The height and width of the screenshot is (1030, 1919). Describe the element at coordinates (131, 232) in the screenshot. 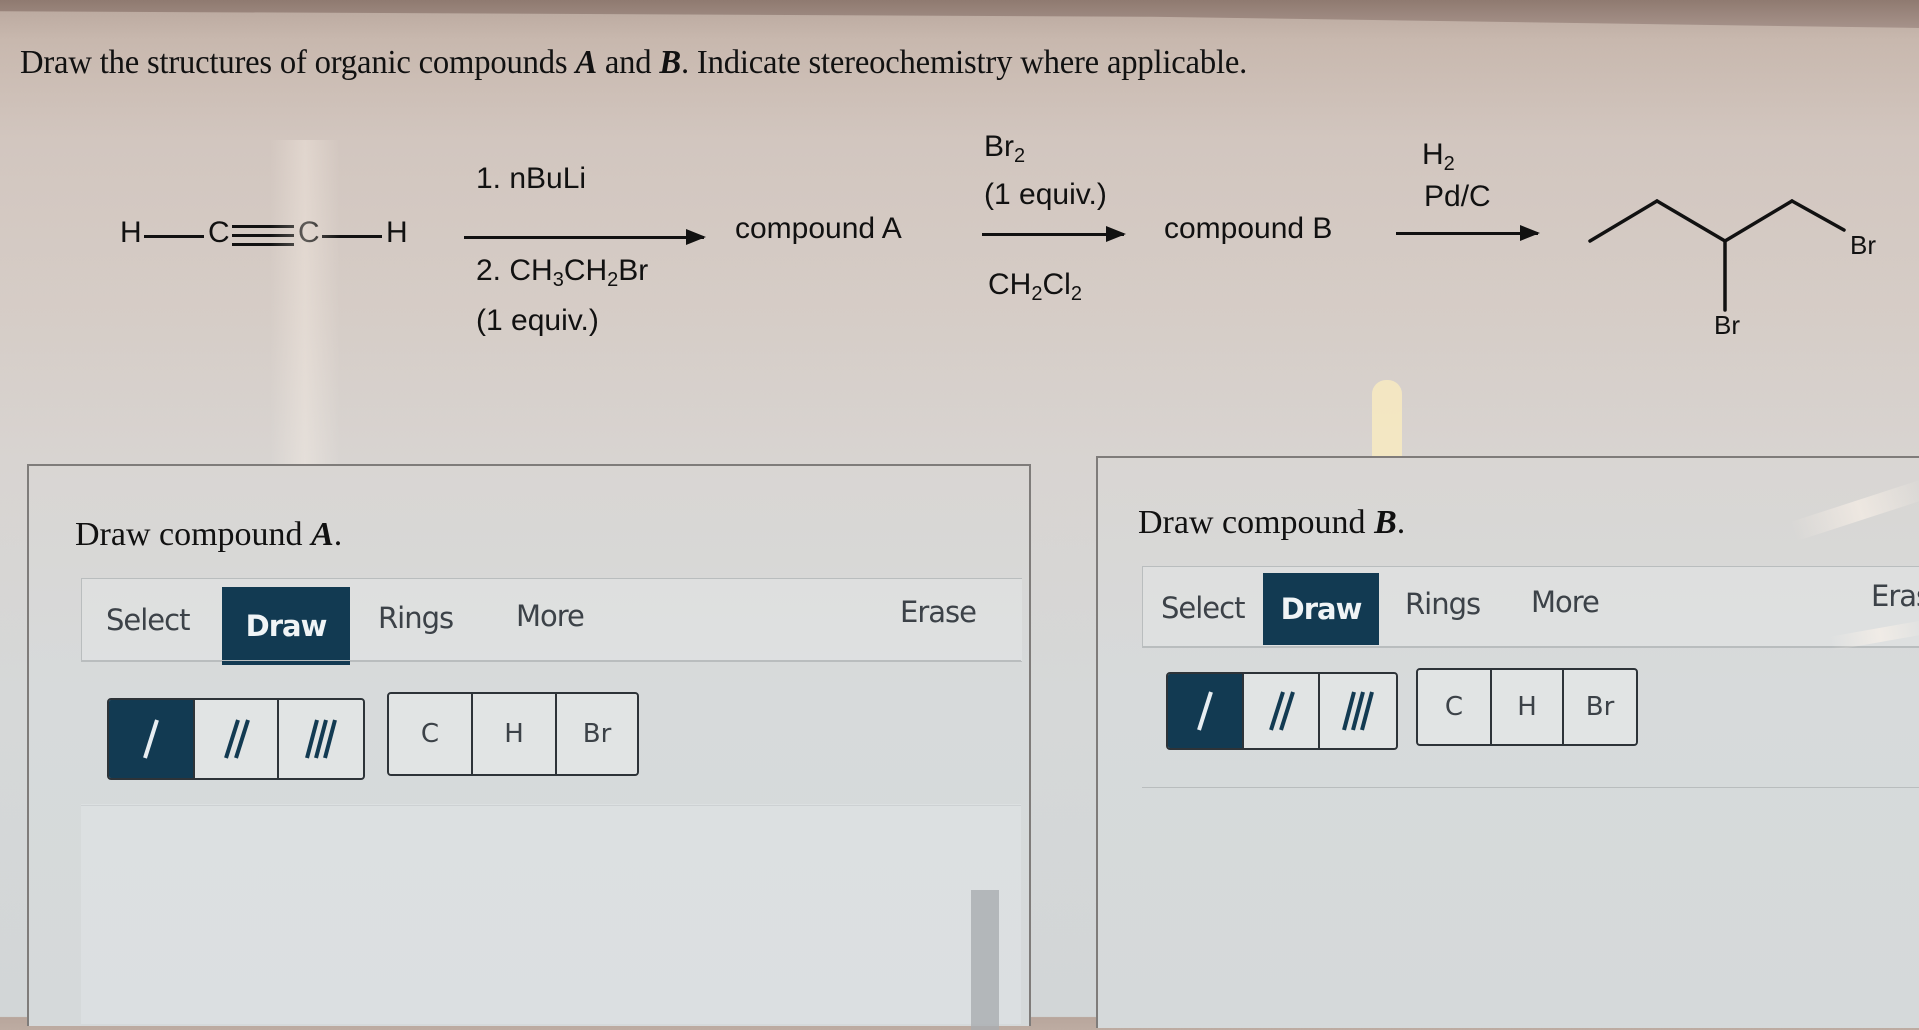

I see `atom-h-left: H` at that location.